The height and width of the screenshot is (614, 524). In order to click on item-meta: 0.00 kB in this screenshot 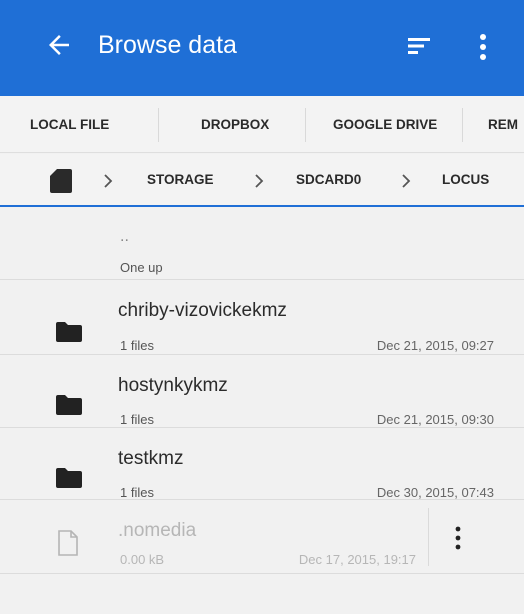, I will do `click(142, 559)`.